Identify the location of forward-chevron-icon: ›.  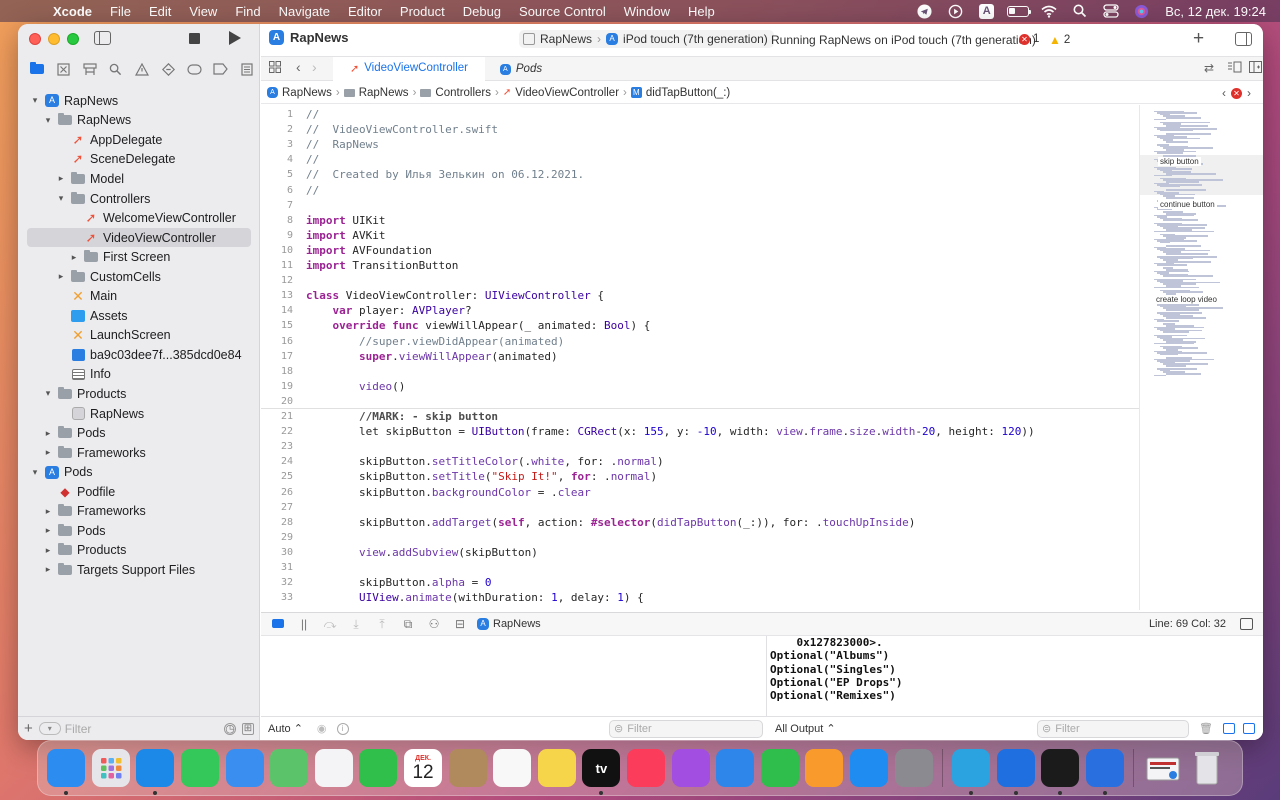
(314, 67).